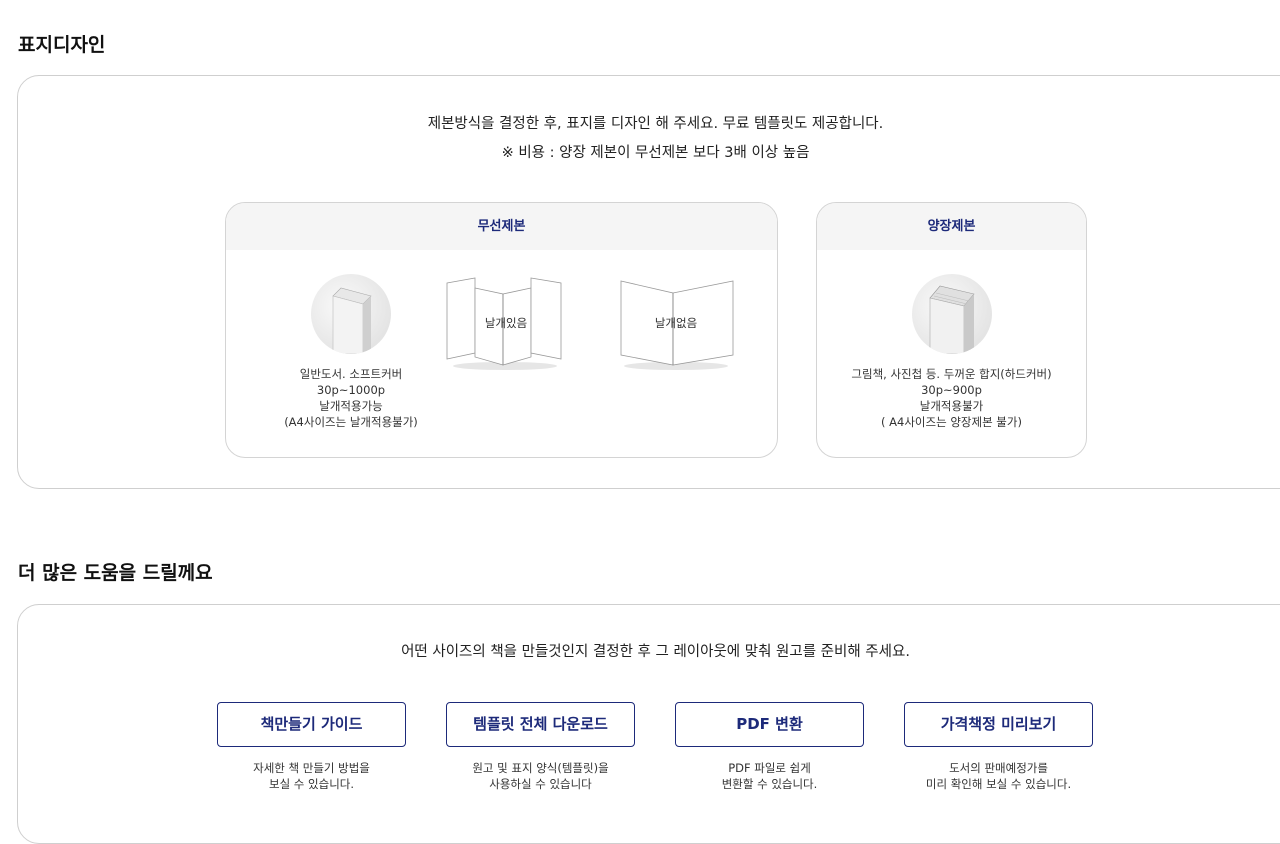  What do you see at coordinates (951, 390) in the screenshot?
I see `hardcover-desc-2: 30p~900p` at bounding box center [951, 390].